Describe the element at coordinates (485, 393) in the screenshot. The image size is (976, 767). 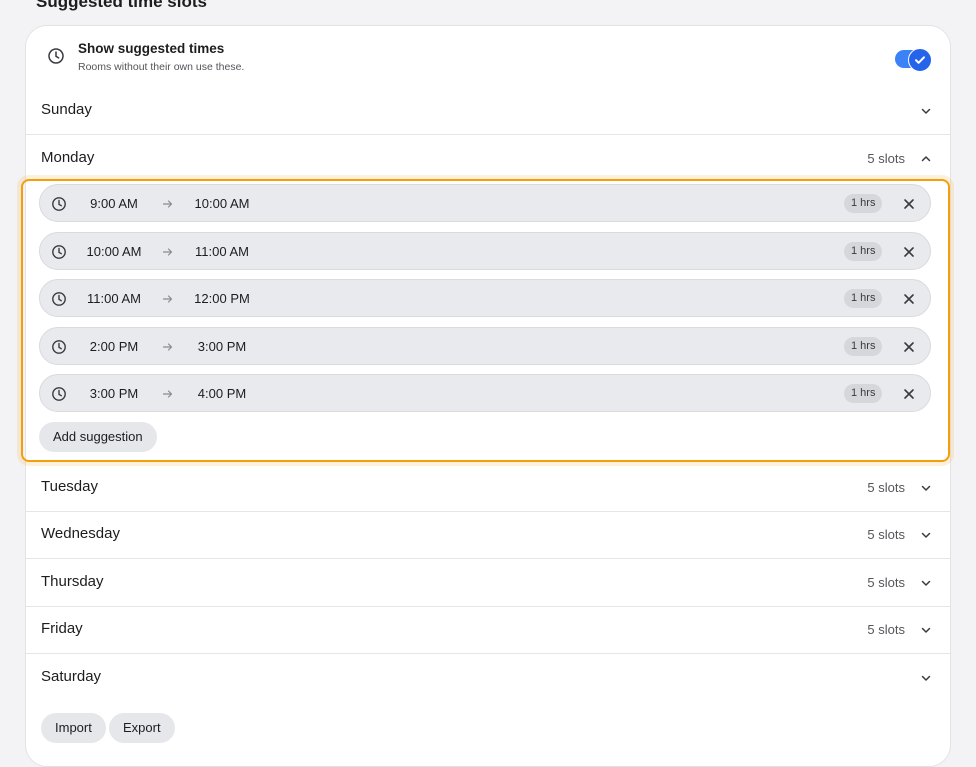
I see `time-slot: 3:00 PM 4:00 PM 1 hrs` at that location.